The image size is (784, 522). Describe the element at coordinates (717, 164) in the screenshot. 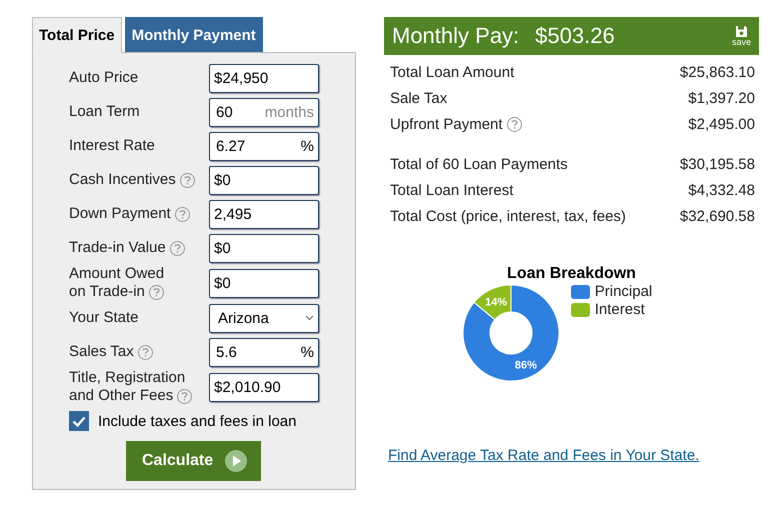

I see `result-value: $30,195.58` at that location.